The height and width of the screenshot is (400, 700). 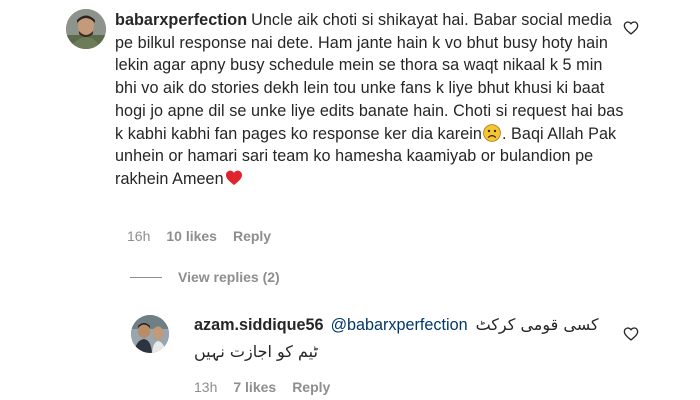 I want to click on comment-time: 16h, so click(x=138, y=236).